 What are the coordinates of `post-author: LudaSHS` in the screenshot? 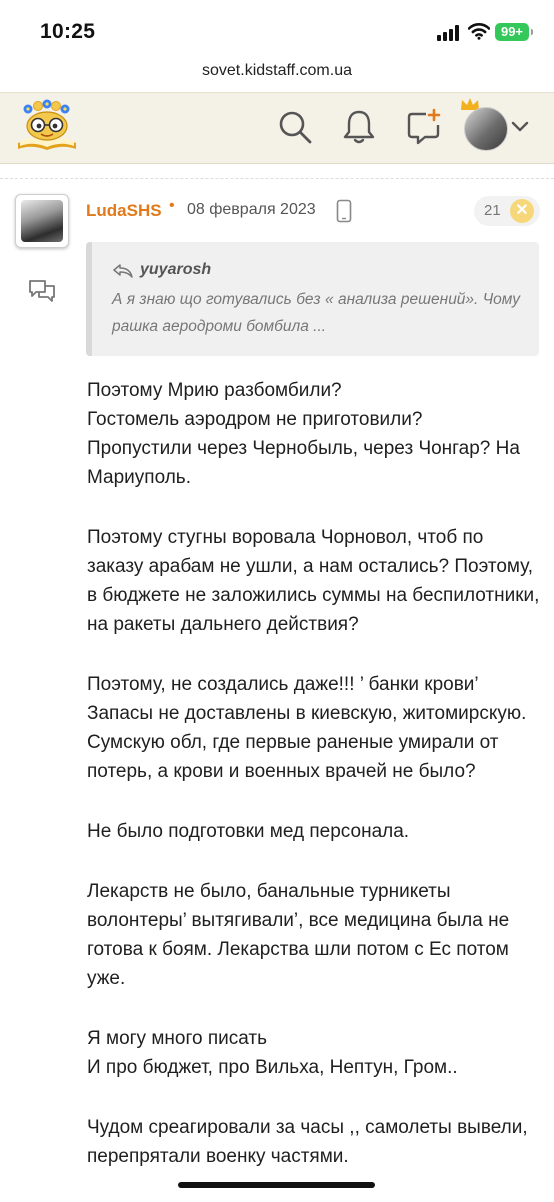 It's located at (124, 211).